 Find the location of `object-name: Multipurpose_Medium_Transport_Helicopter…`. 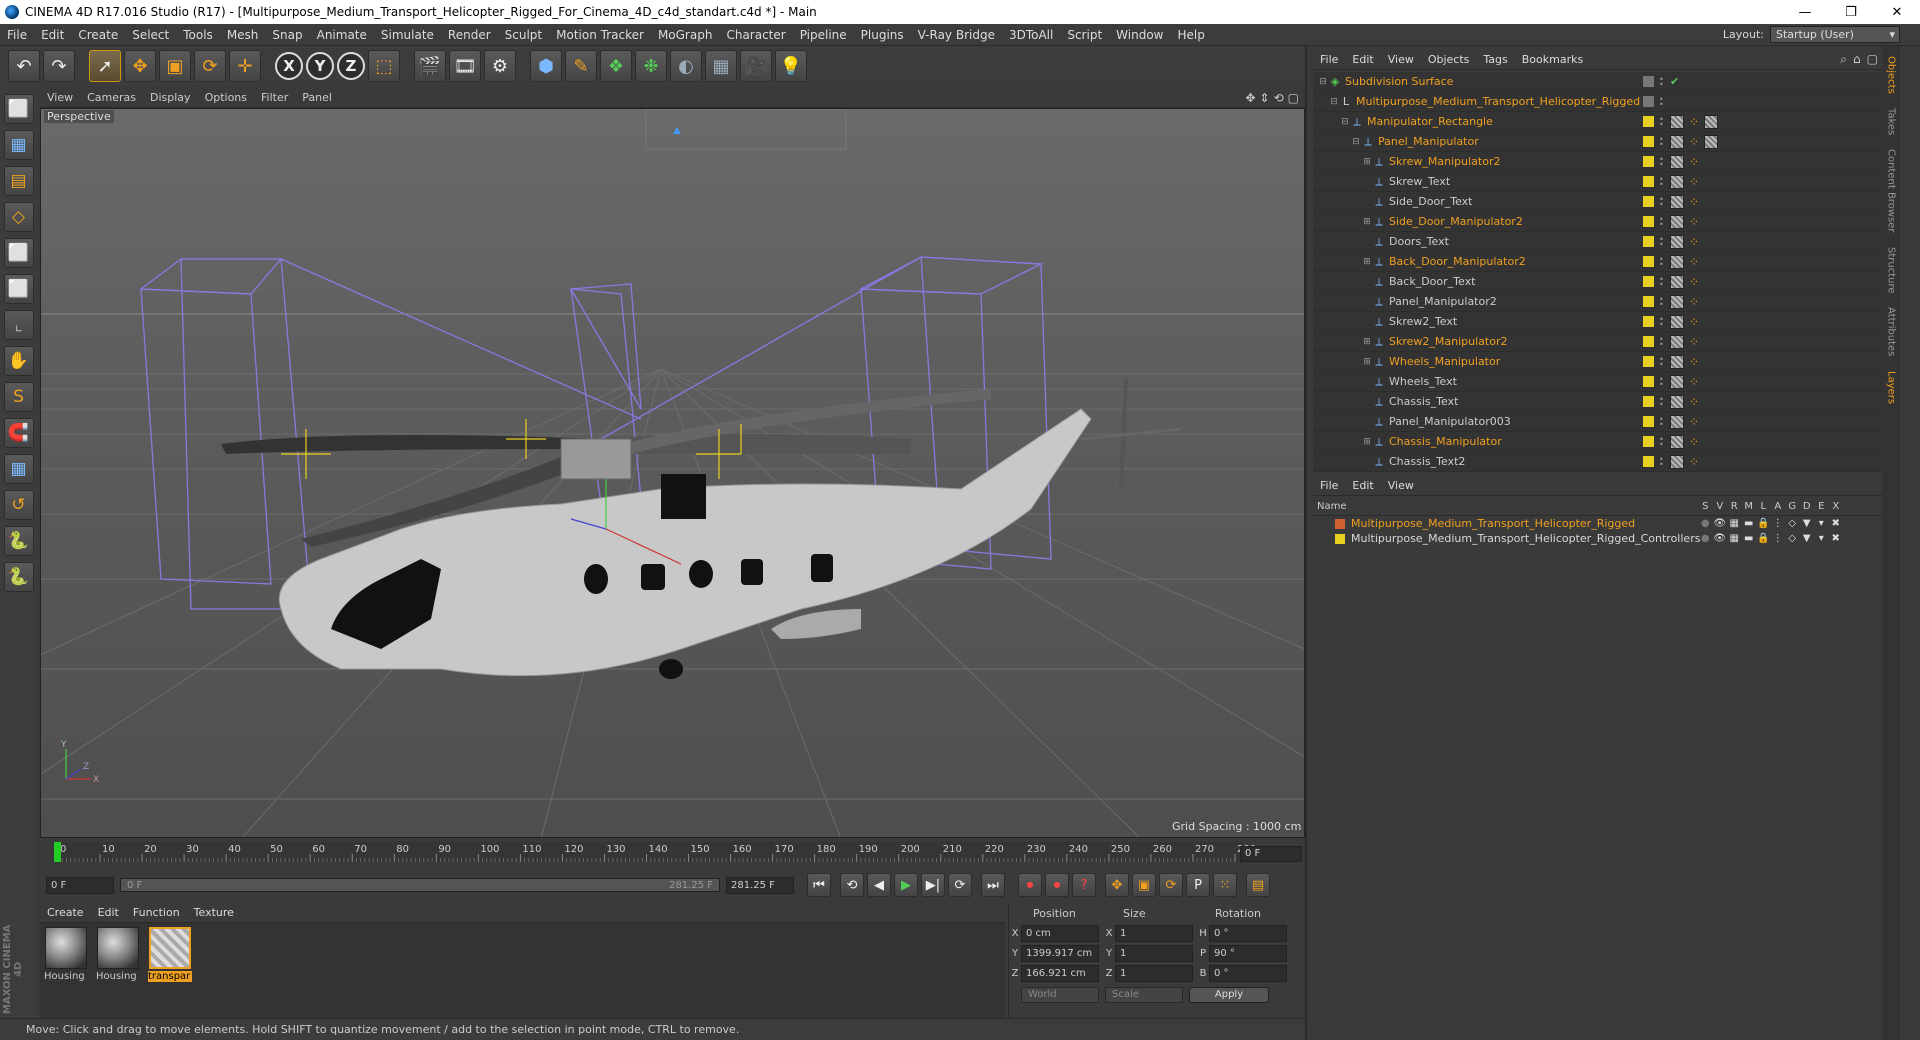

object-name: Multipurpose_Medium_Transport_Helicopter… is located at coordinates (1498, 101).